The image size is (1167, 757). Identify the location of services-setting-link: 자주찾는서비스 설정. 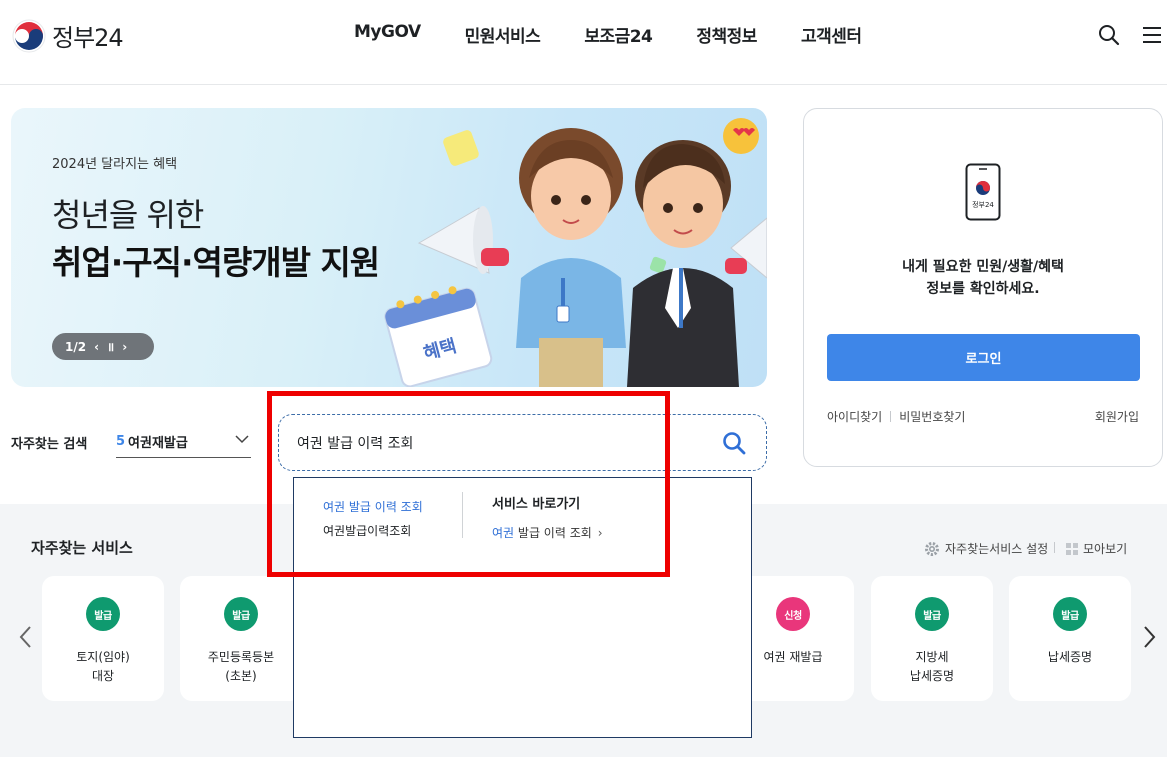
(986, 548).